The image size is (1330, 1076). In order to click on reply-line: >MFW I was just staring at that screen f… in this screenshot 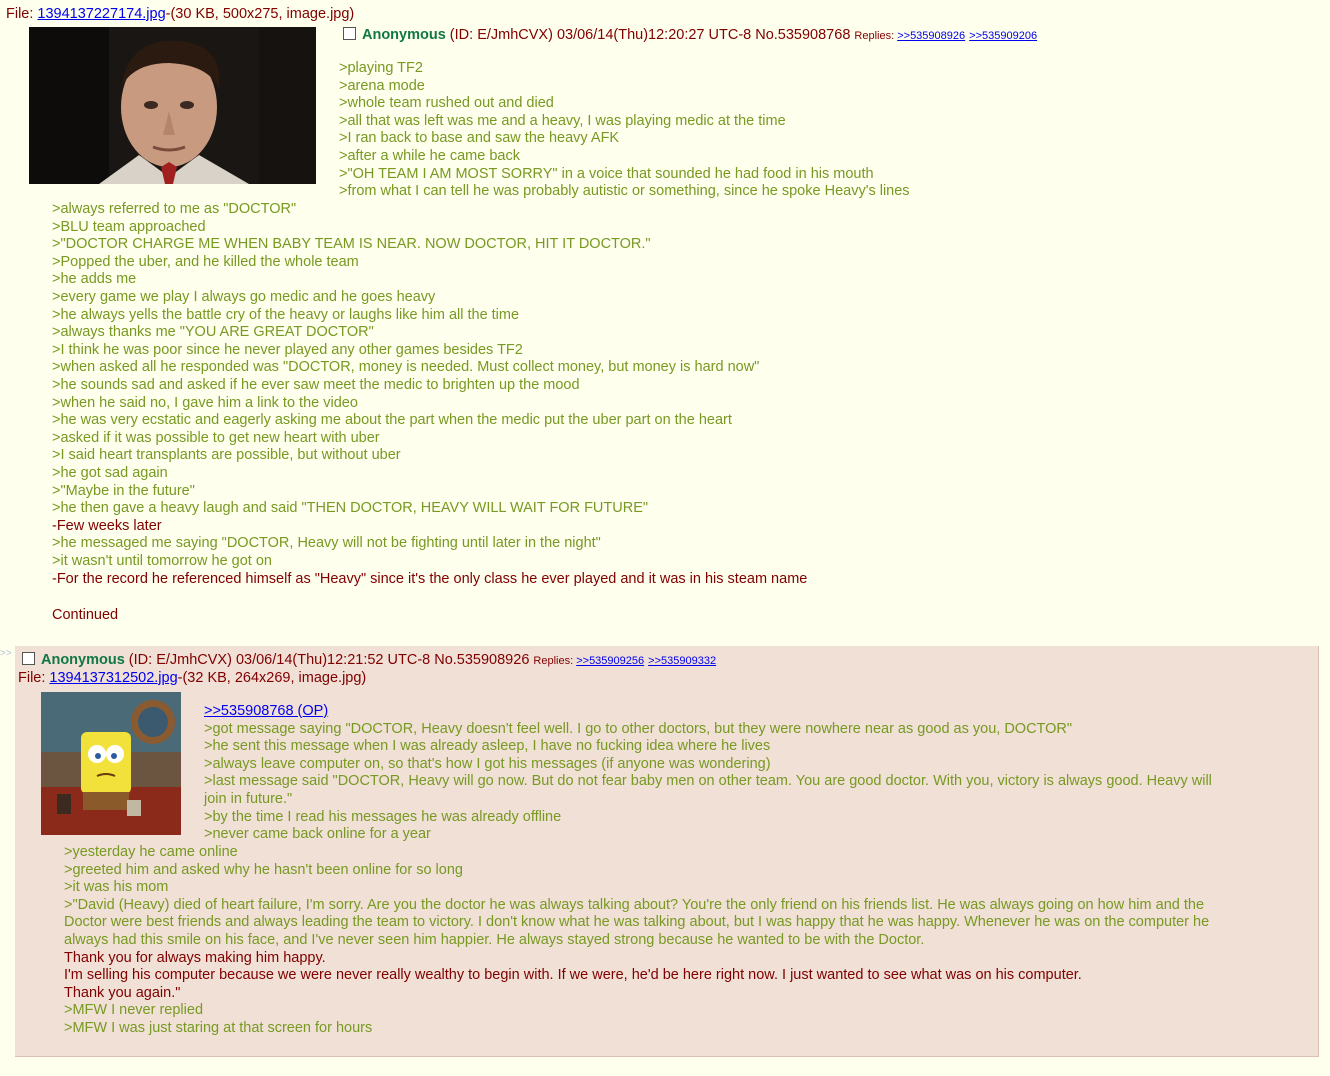, I will do `click(218, 1028)`.